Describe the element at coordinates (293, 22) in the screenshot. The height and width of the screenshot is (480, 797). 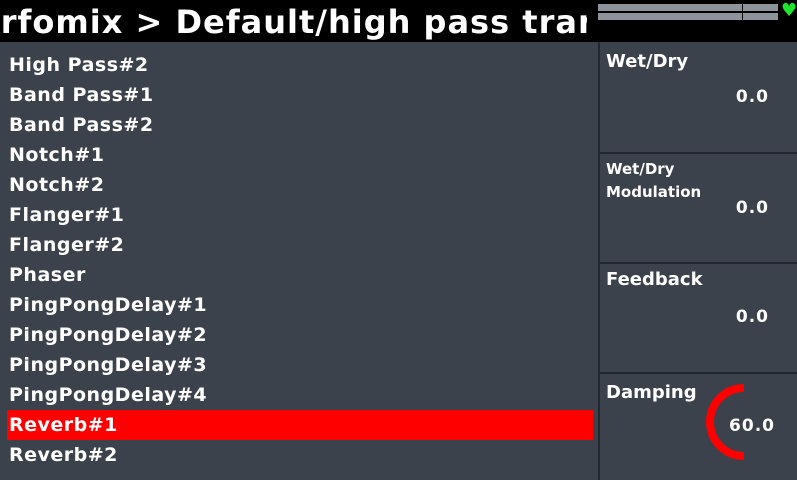
I see `page-title: erfomix > Default/high pass trans` at that location.